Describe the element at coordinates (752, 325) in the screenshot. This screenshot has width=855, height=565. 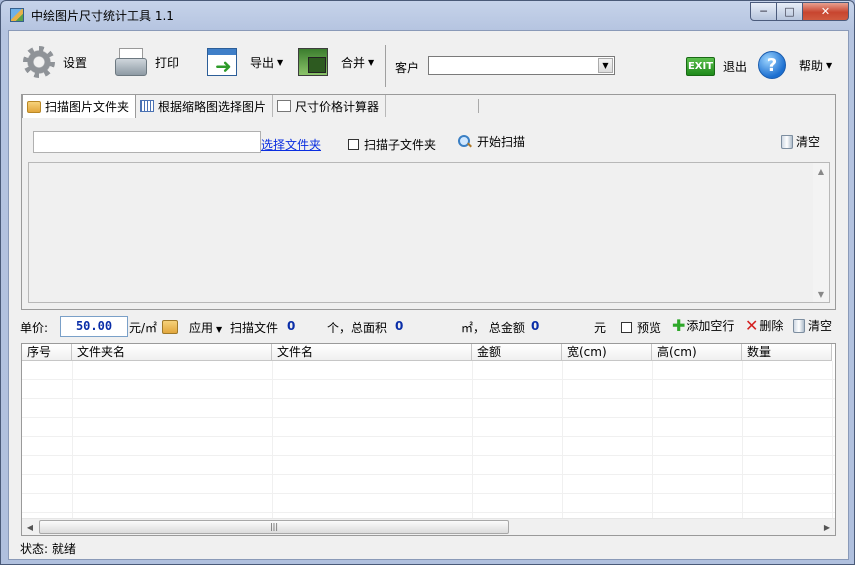
I see `delete-icon: ✕` at that location.